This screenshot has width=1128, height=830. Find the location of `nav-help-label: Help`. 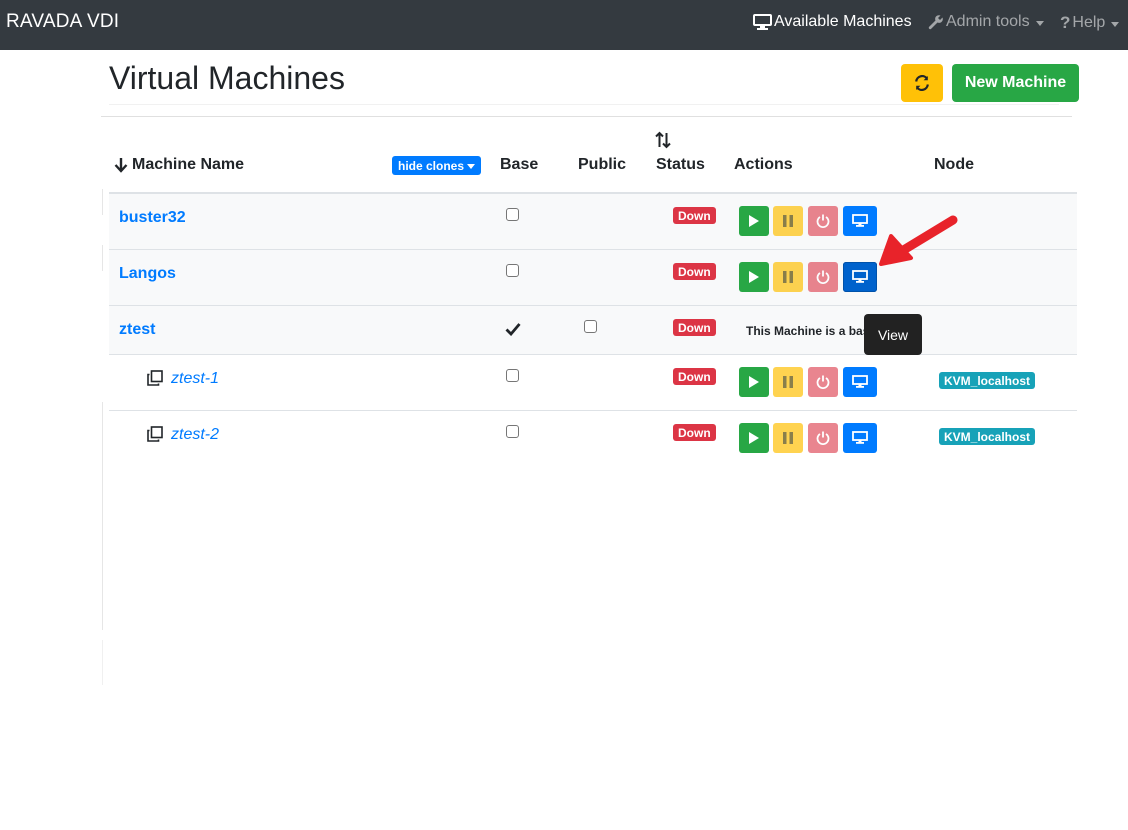

nav-help-label: Help is located at coordinates (1089, 22).